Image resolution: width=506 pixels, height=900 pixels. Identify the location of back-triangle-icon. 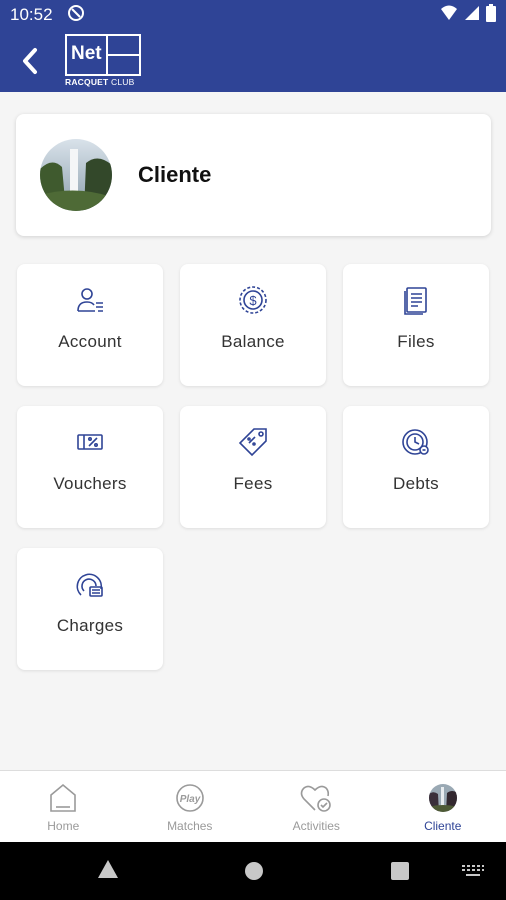
(108, 869).